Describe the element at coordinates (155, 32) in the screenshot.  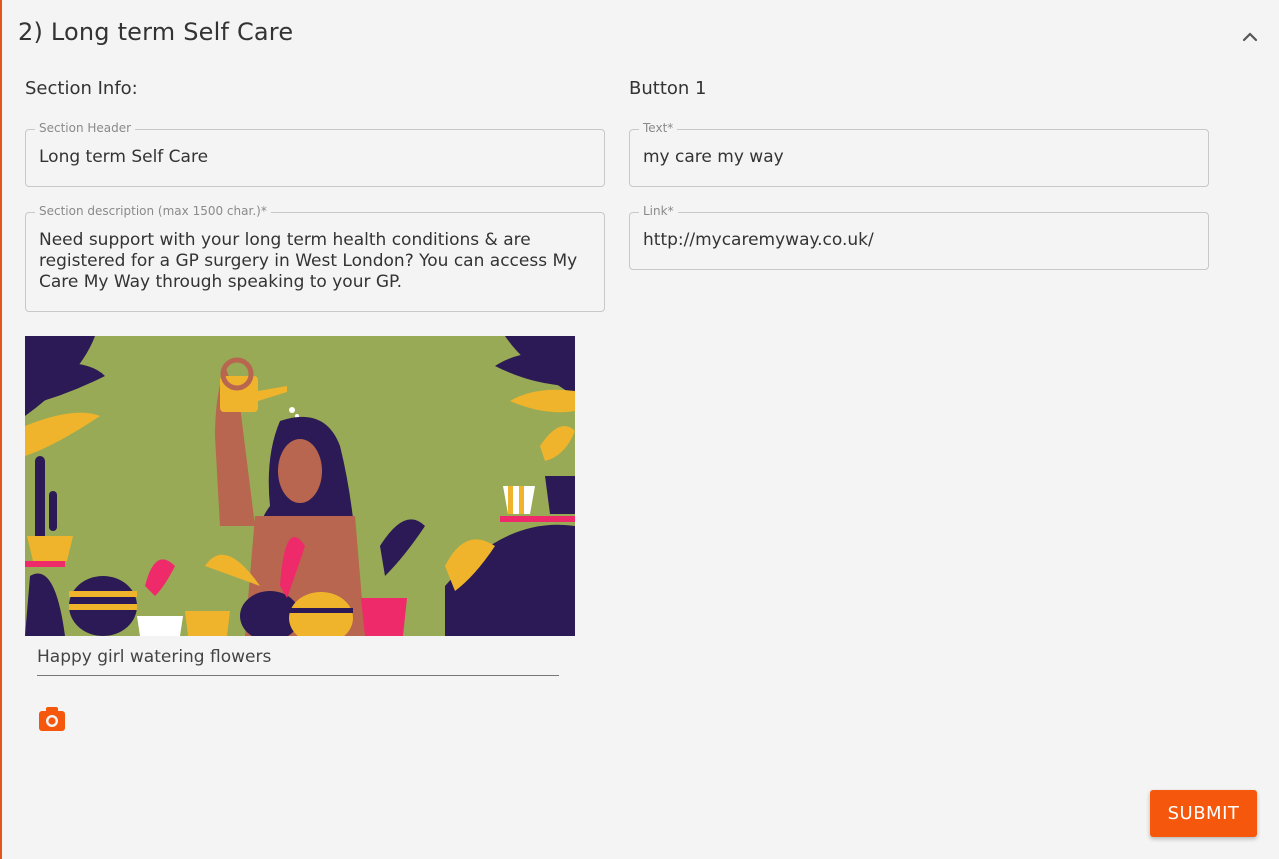
I see `panel-title: 2) Long term Self Care` at that location.